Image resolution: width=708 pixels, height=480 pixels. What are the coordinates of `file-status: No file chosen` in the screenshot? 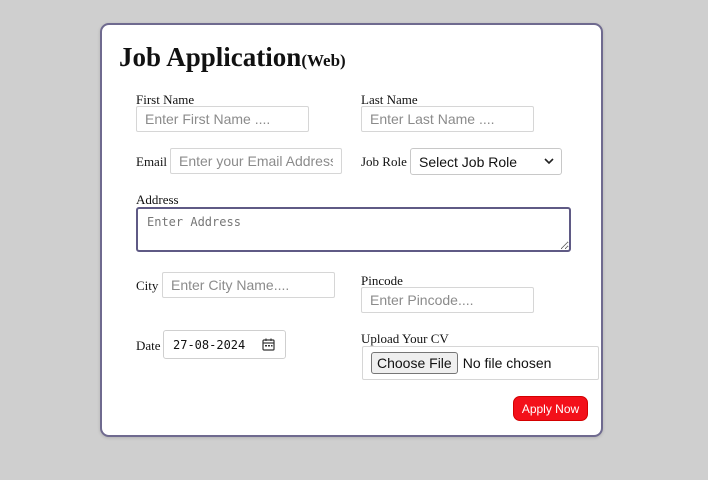 It's located at (507, 363).